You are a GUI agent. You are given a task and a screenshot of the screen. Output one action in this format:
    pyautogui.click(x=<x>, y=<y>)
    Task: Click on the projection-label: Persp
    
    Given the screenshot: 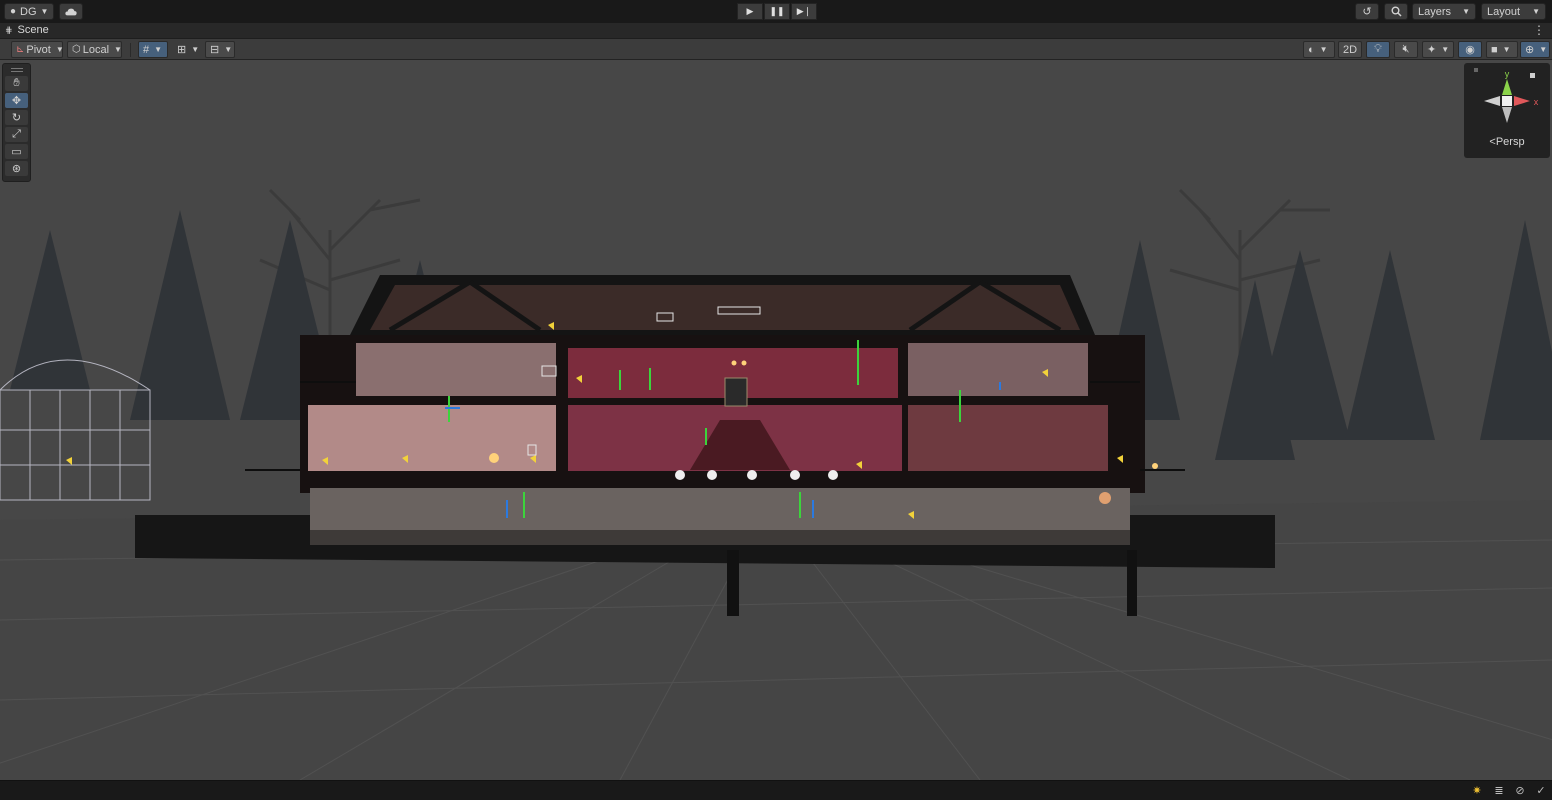 What is the action you would take?
    pyautogui.click(x=1510, y=142)
    